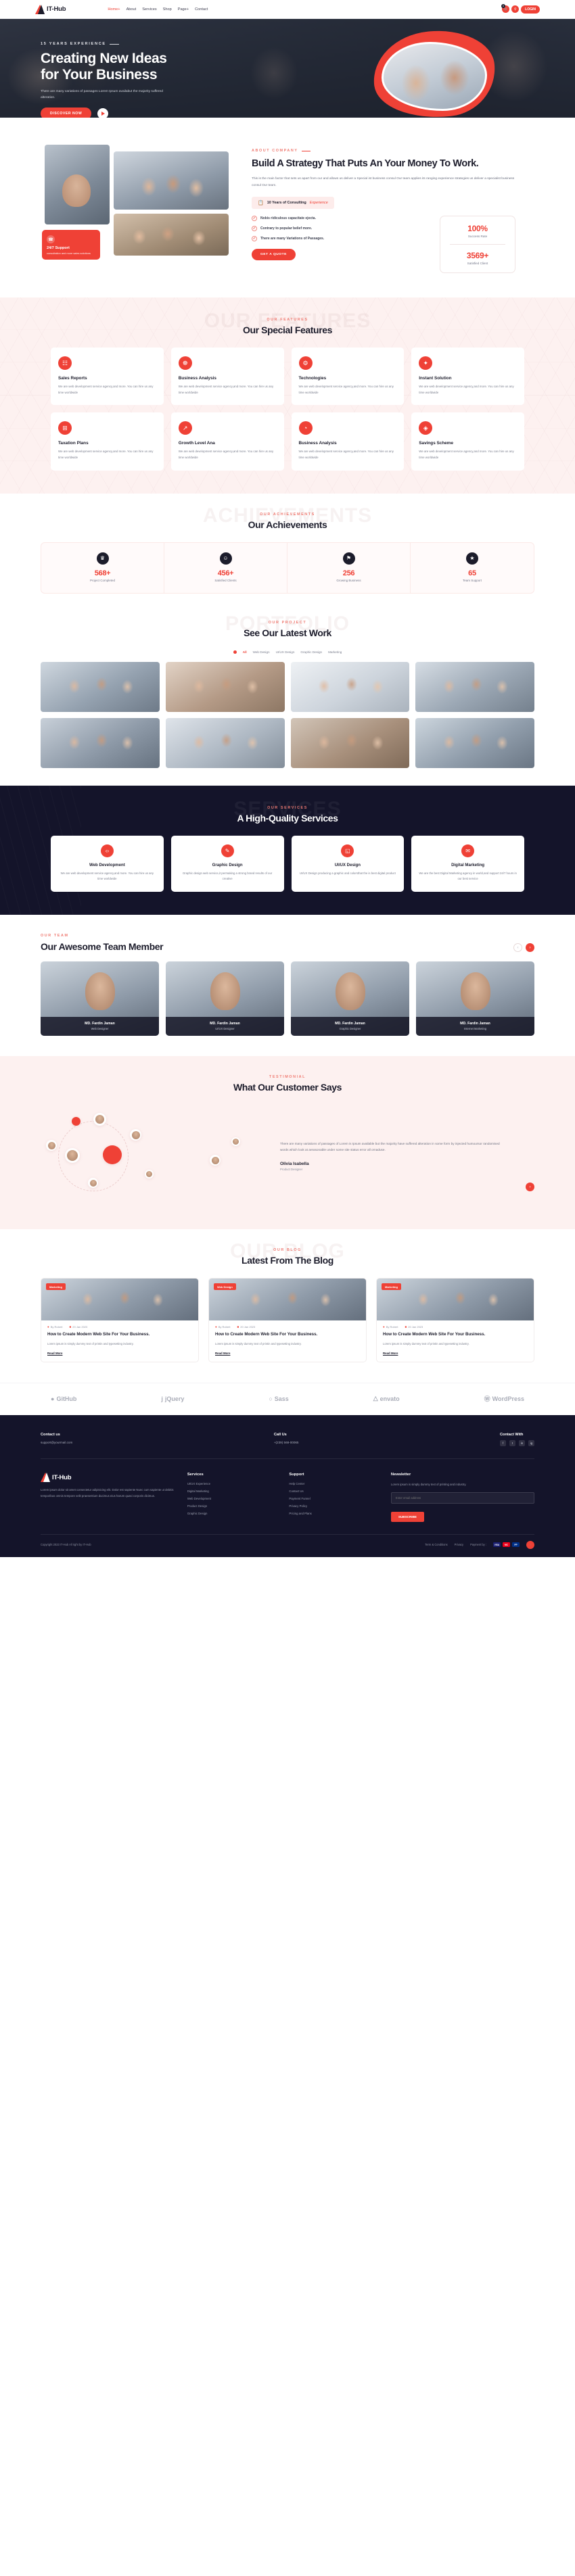  What do you see at coordinates (477, 264) in the screenshot?
I see `stat-clients-label: Satisfied Client` at bounding box center [477, 264].